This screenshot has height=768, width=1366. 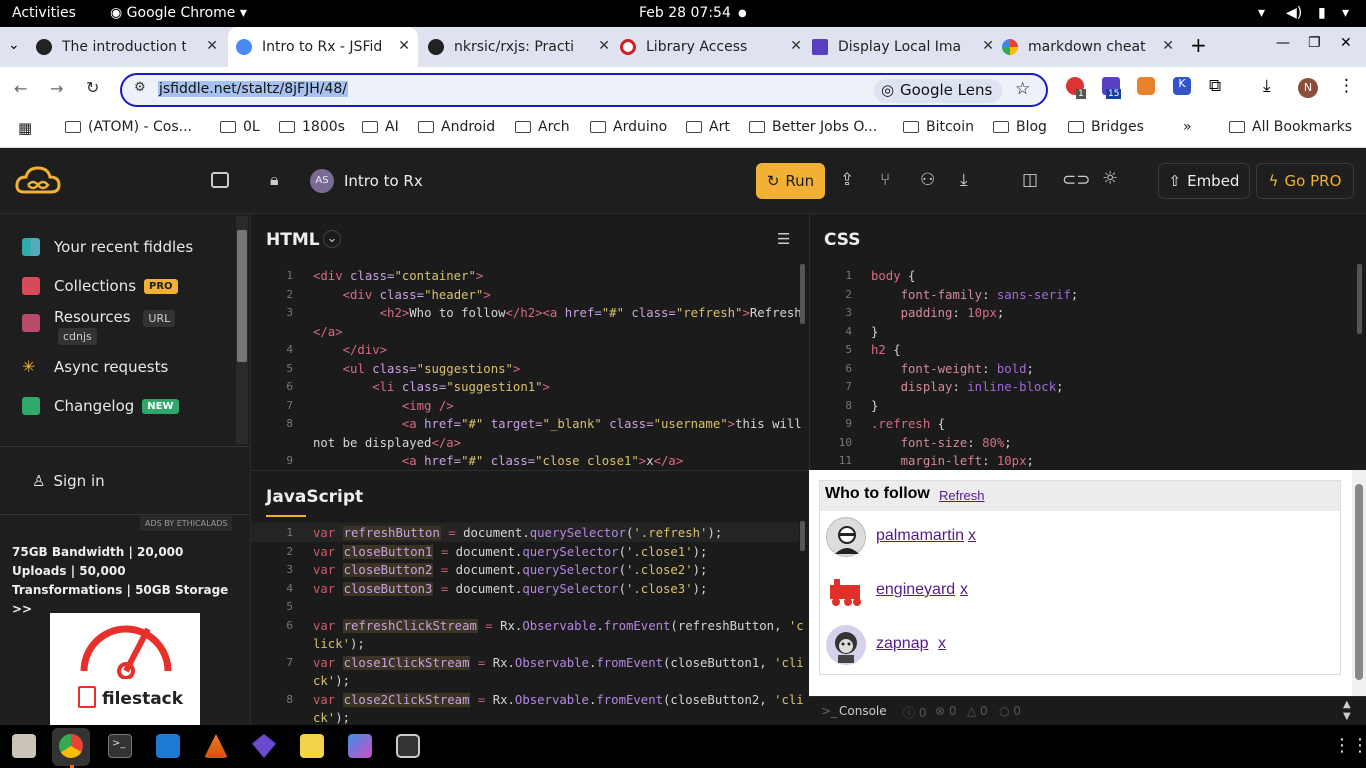 What do you see at coordinates (360, 746) in the screenshot?
I see `jetbrains-app-icon` at bounding box center [360, 746].